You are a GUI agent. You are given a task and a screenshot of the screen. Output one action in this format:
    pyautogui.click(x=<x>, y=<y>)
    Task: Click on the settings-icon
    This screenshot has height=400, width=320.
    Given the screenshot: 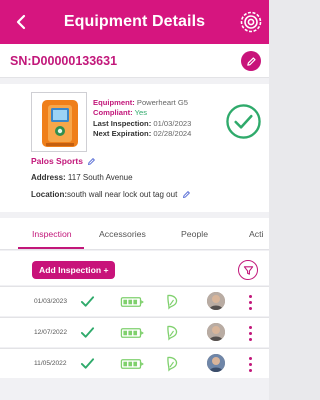 What is the action you would take?
    pyautogui.click(x=251, y=22)
    